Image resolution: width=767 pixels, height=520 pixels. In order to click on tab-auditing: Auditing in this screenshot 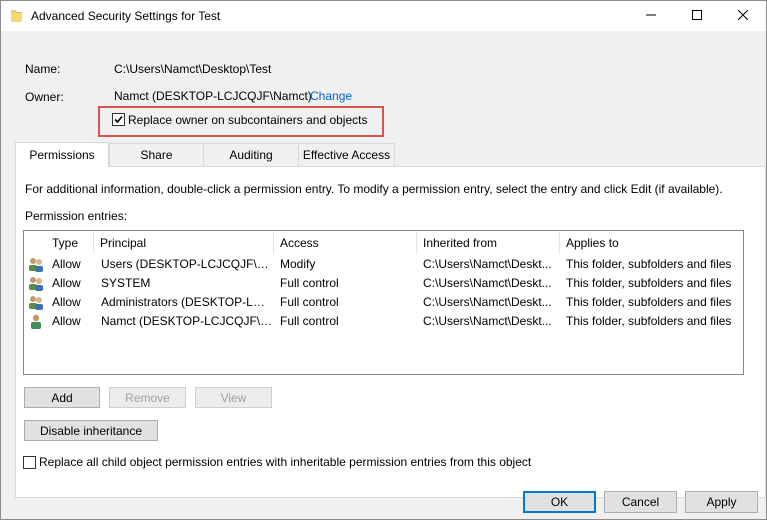, I will do `click(251, 154)`.